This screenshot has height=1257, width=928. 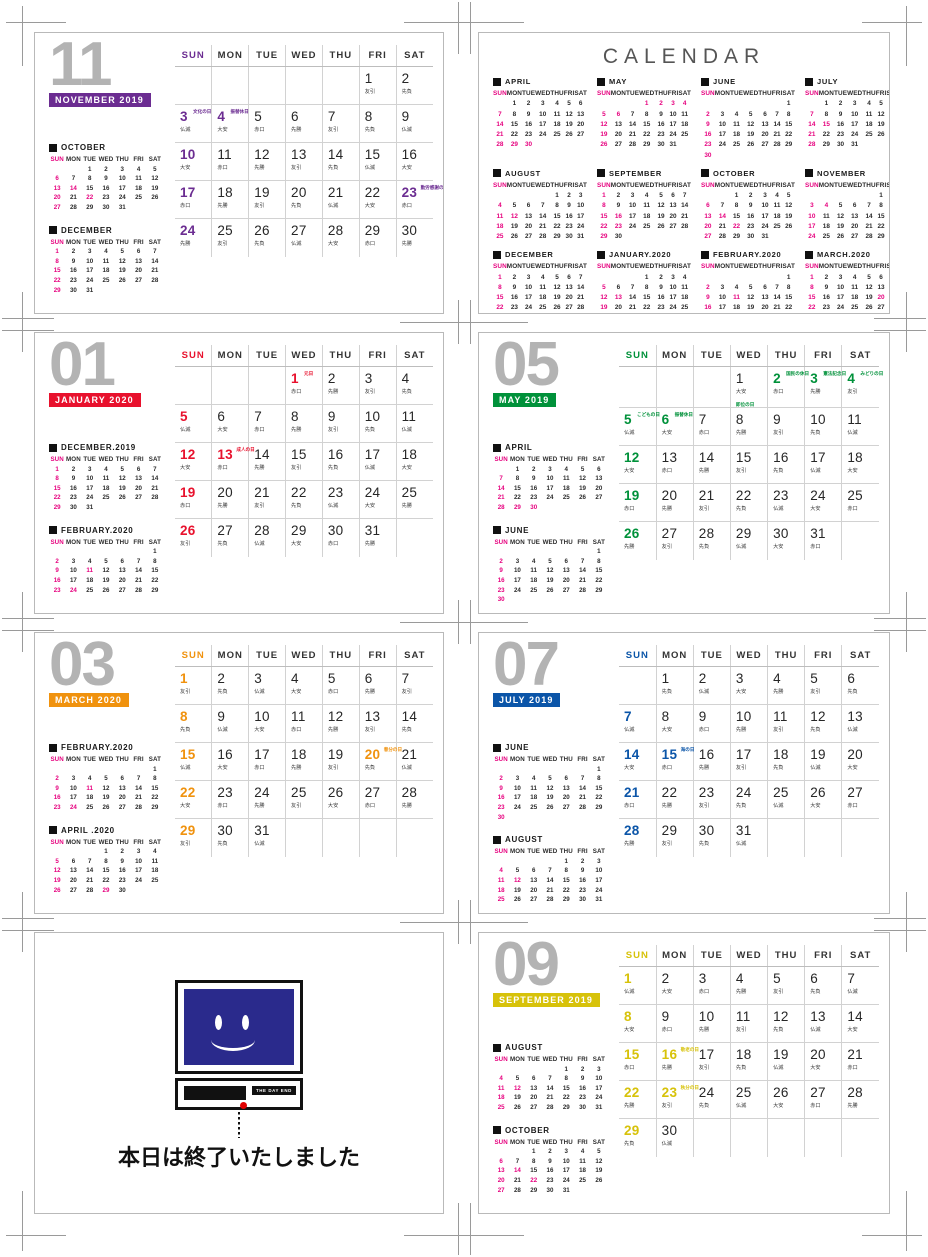 What do you see at coordinates (677, 1099) in the screenshot?
I see `calendar-day-cell: 23 秋分の日 友引` at bounding box center [677, 1099].